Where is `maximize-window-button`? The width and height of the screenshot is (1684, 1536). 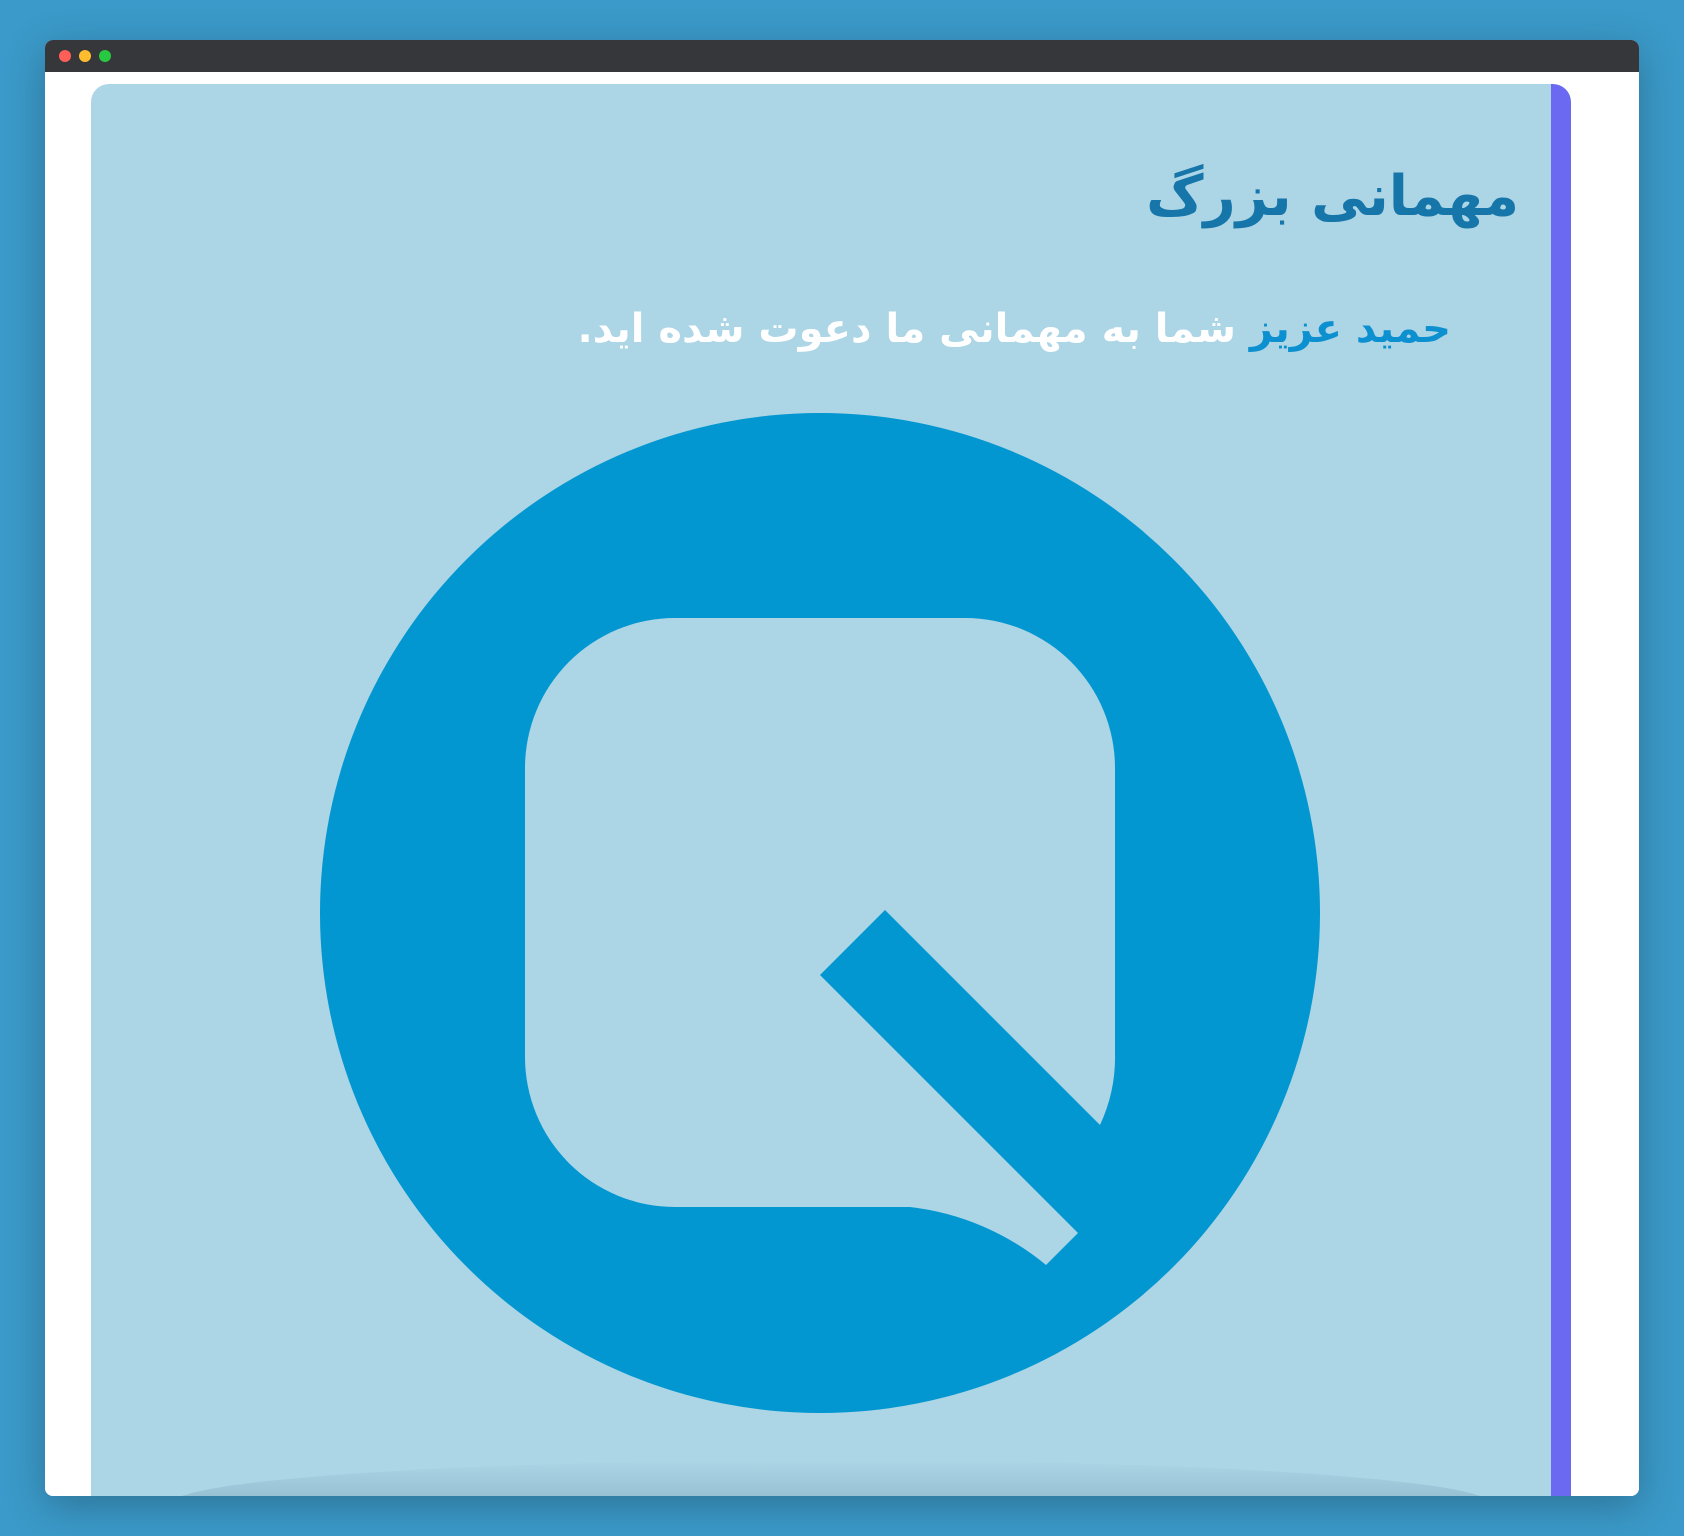
maximize-window-button is located at coordinates (105, 56).